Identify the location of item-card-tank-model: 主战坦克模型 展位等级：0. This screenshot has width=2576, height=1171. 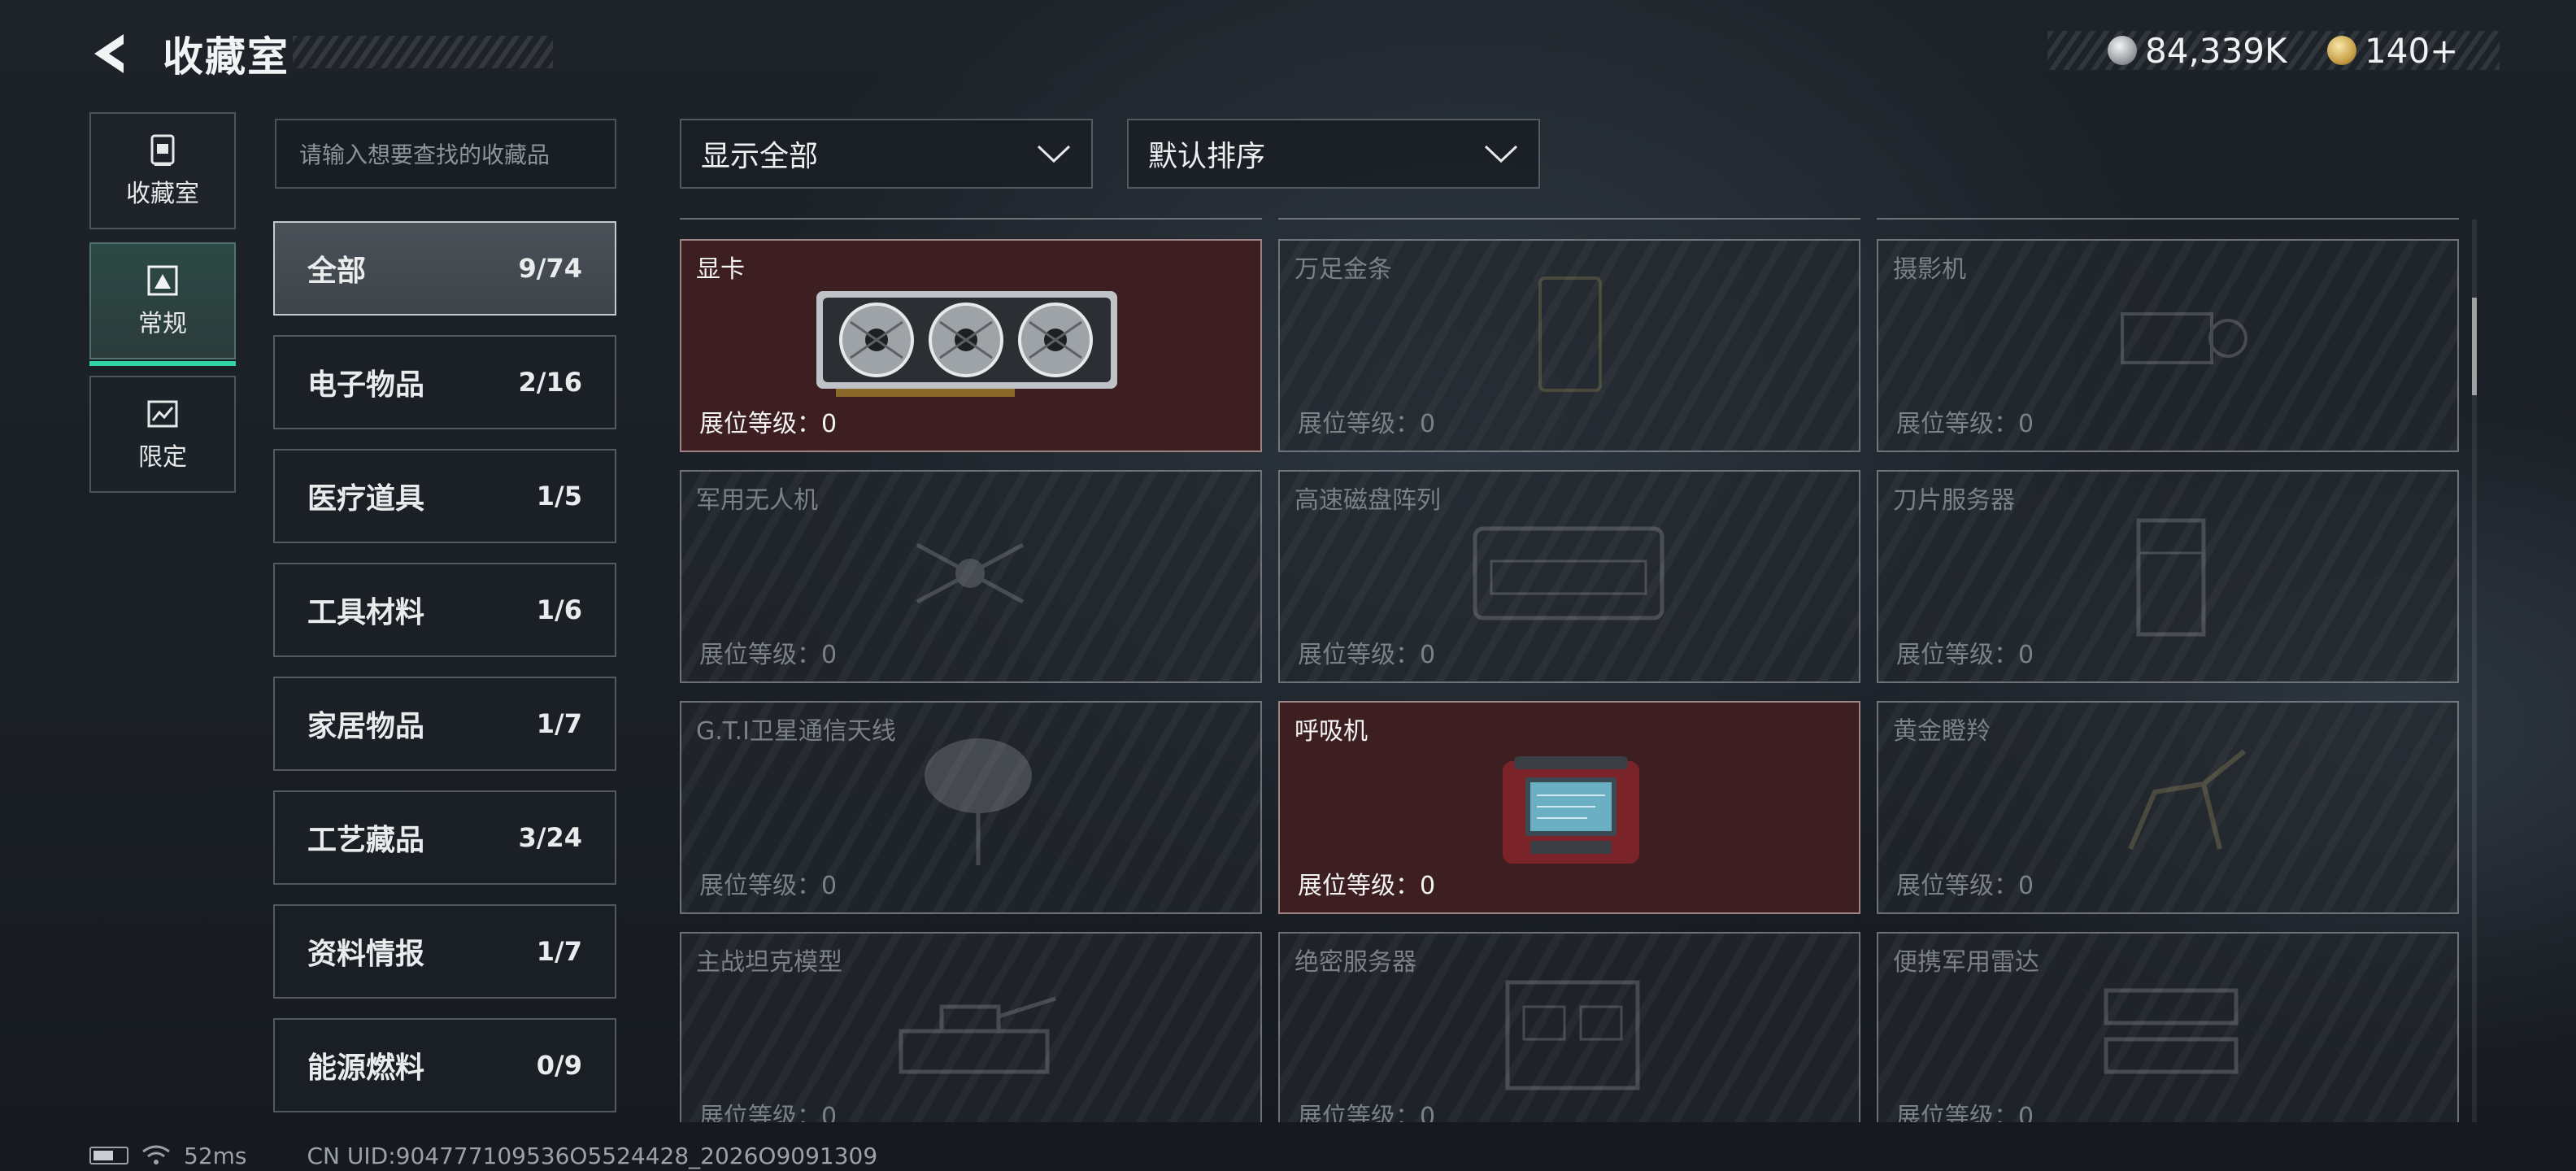
(971, 1027).